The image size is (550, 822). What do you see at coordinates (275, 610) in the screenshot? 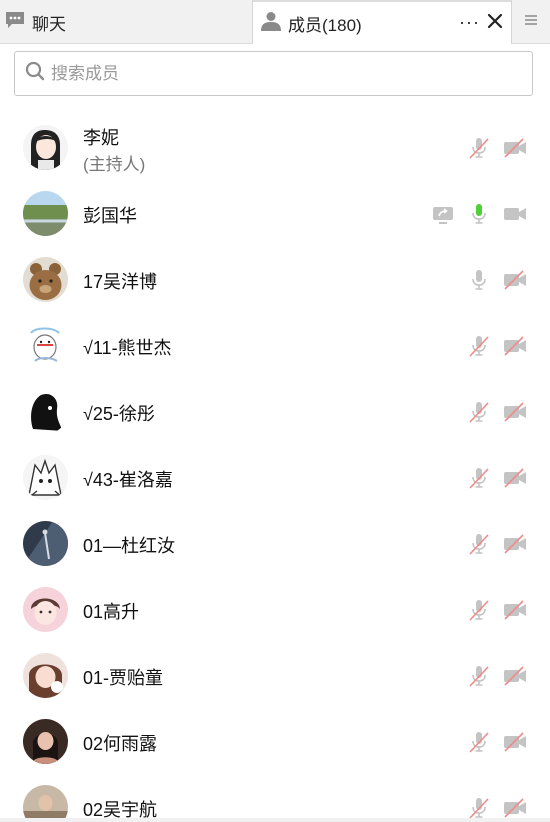
I see `member-row: 01高升` at bounding box center [275, 610].